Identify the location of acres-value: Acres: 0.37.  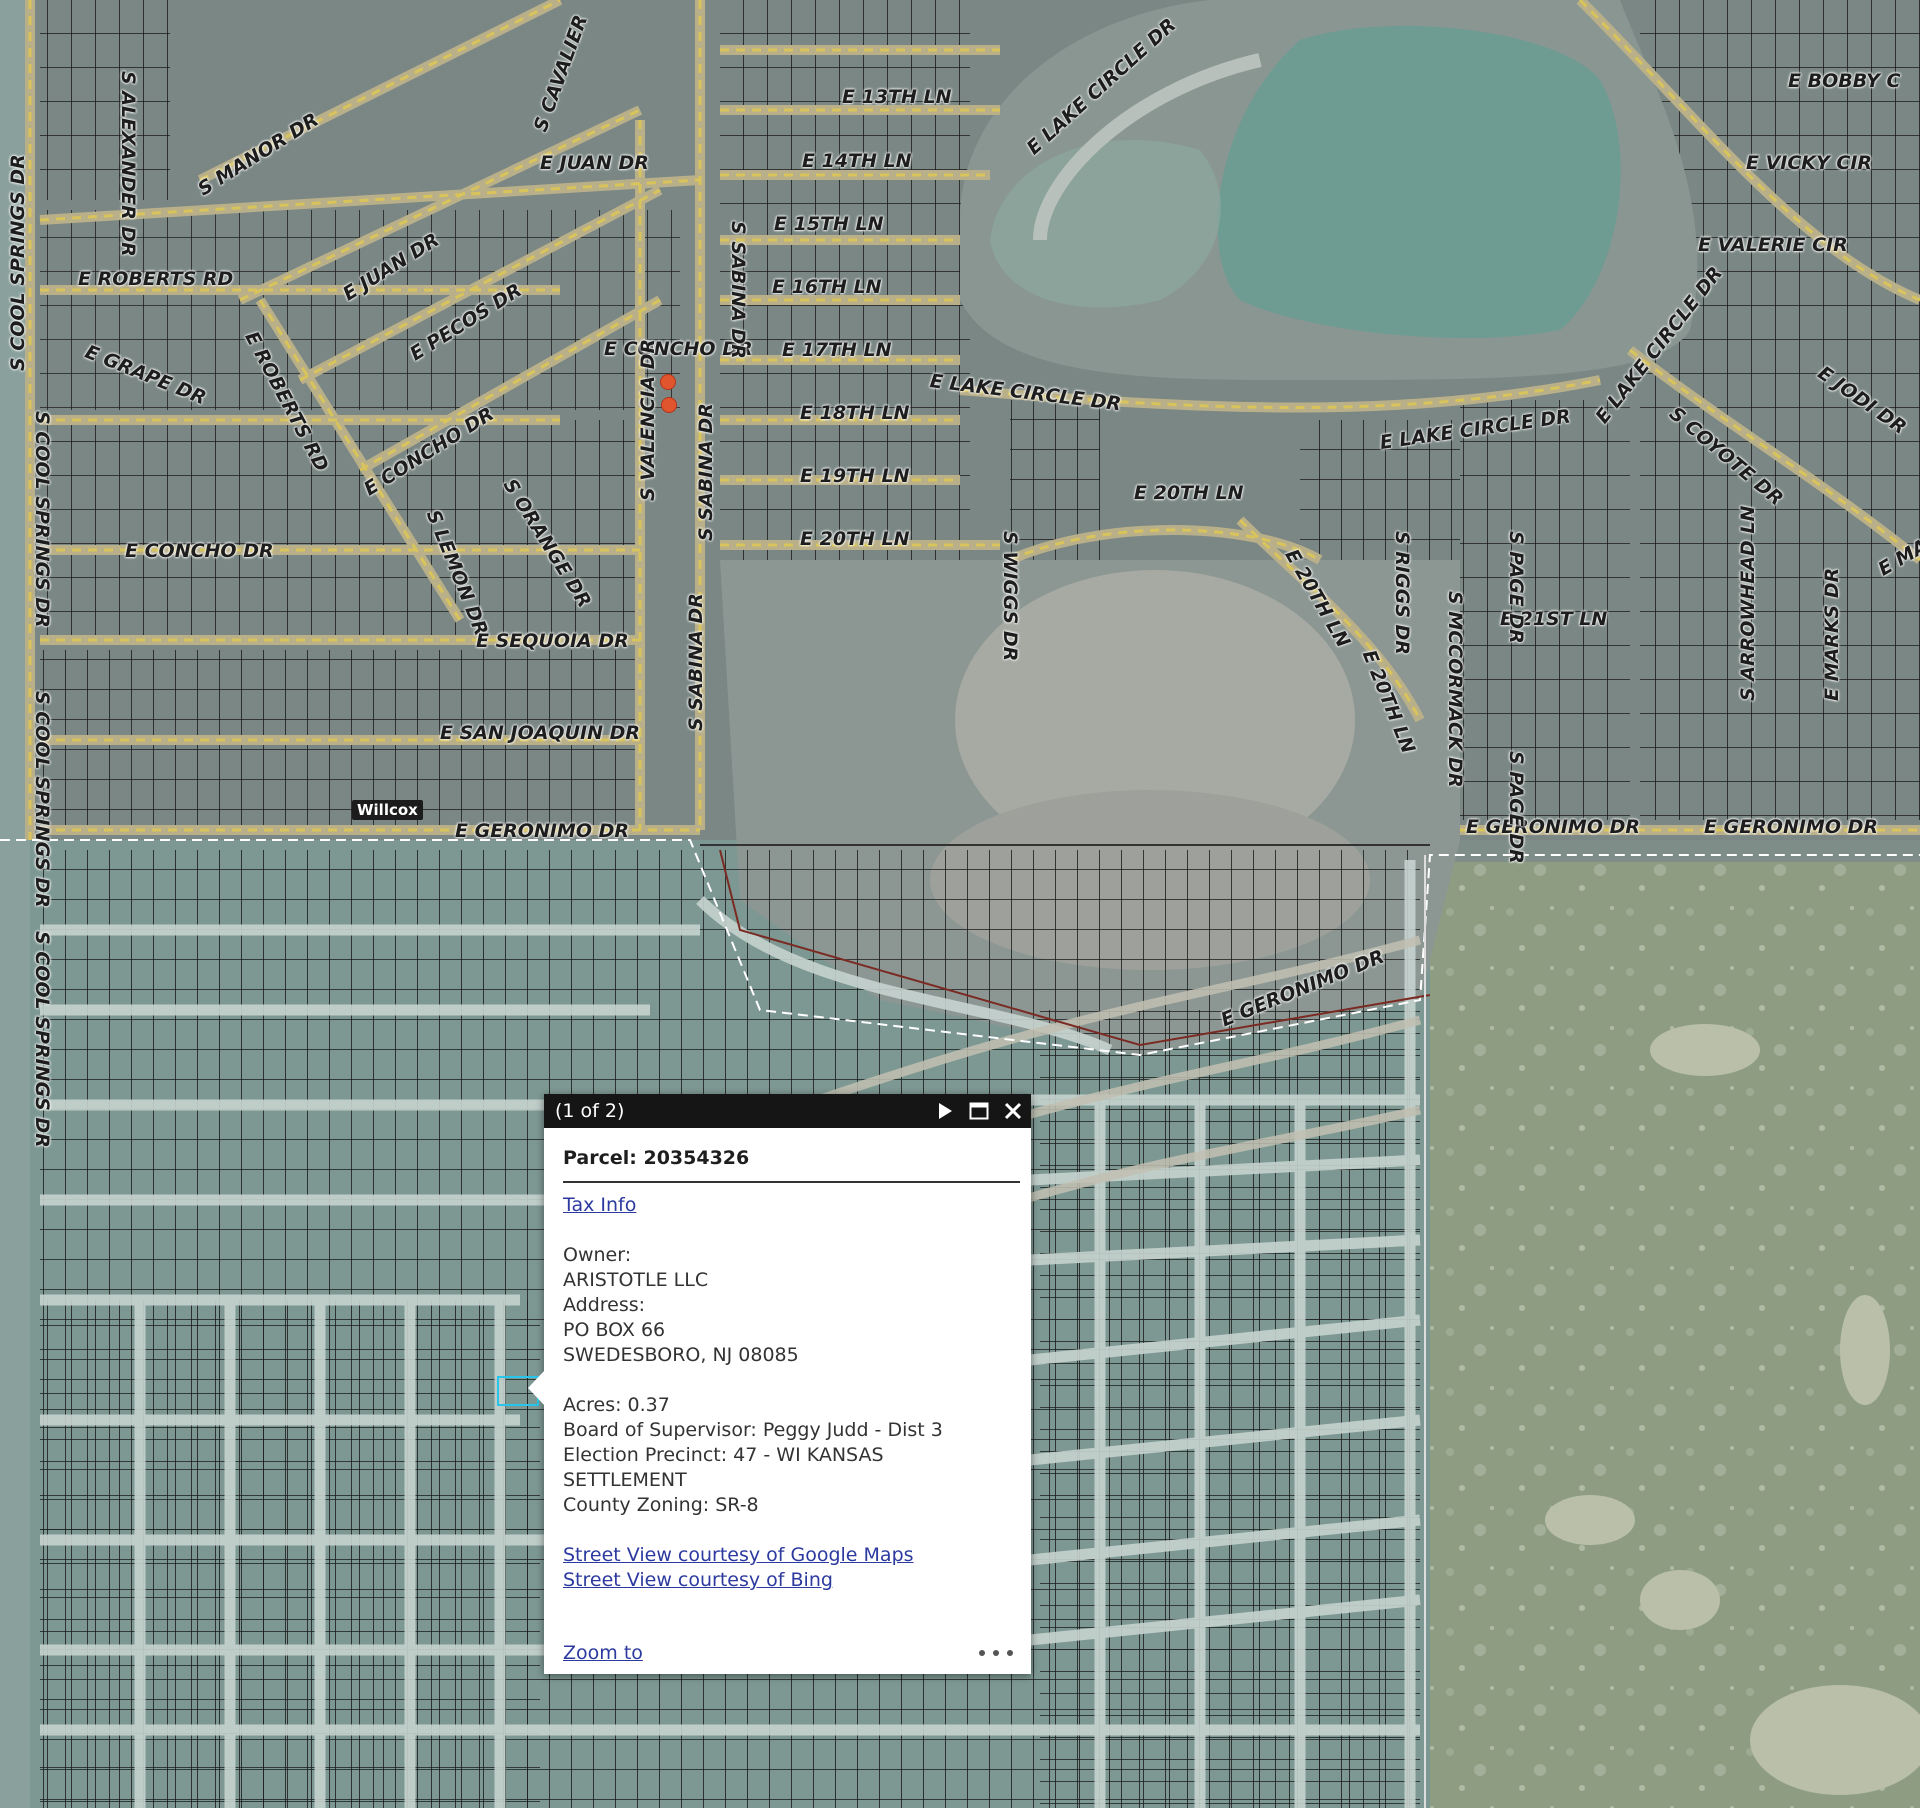
(616, 1405).